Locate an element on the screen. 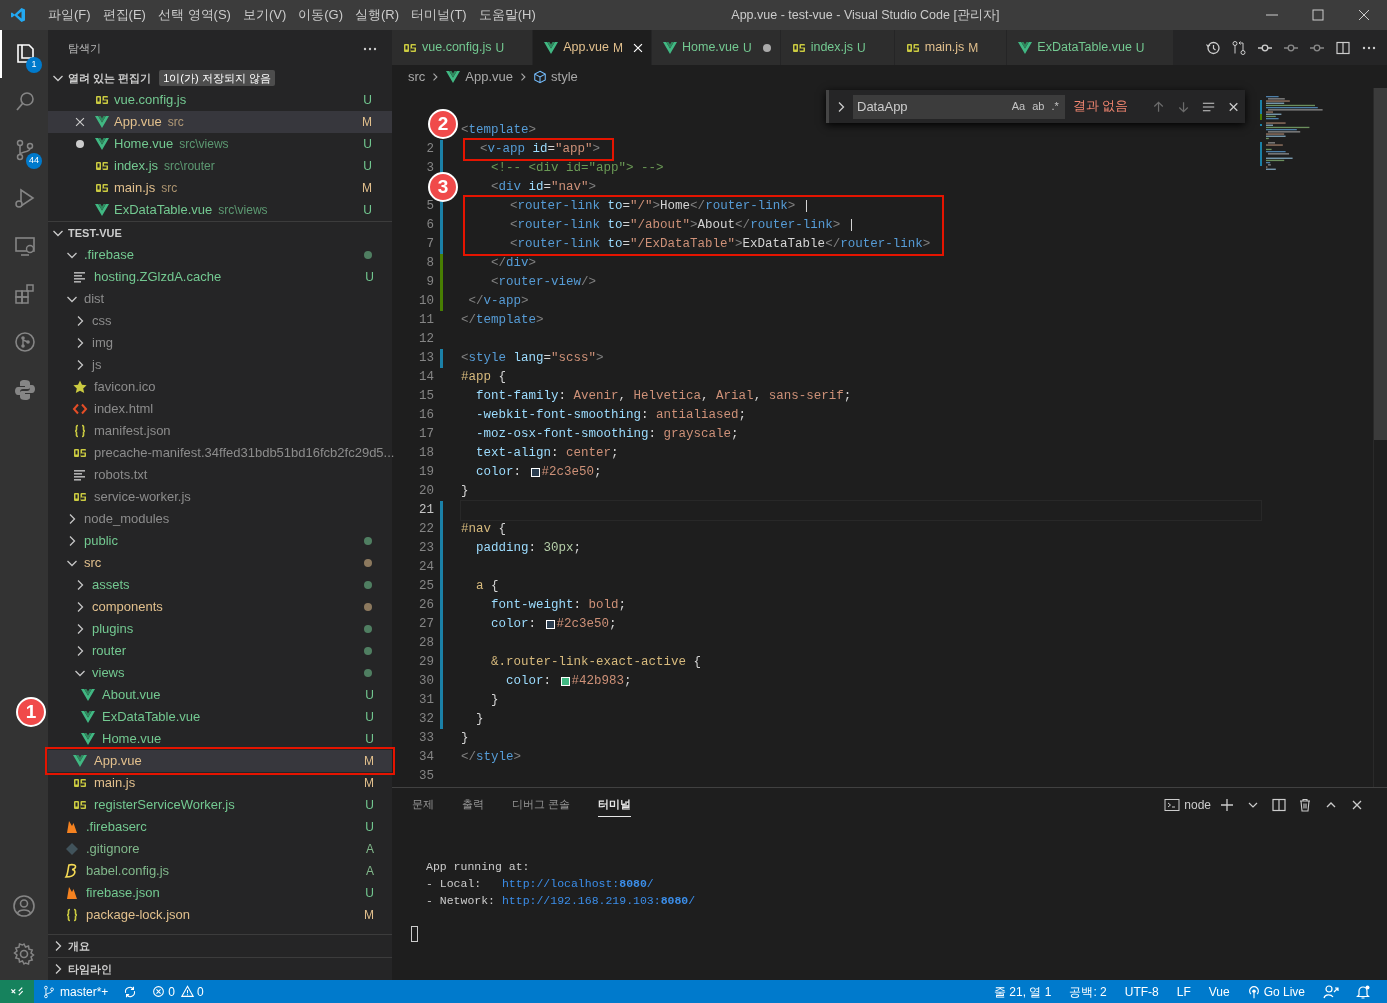 Image resolution: width=1387 pixels, height=1003 pixels. feedback-icon is located at coordinates (1331, 991).